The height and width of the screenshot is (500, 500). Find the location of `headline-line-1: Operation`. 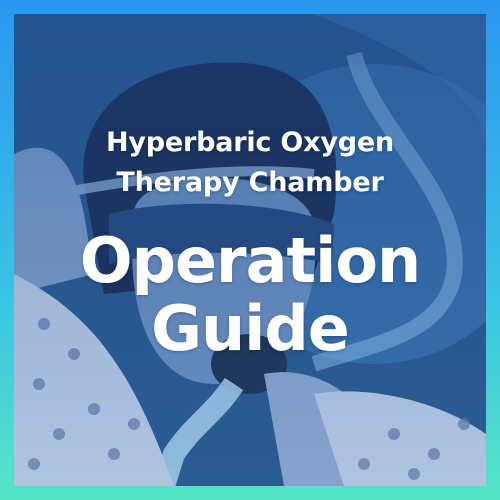

headline-line-1: Operation is located at coordinates (250, 260).